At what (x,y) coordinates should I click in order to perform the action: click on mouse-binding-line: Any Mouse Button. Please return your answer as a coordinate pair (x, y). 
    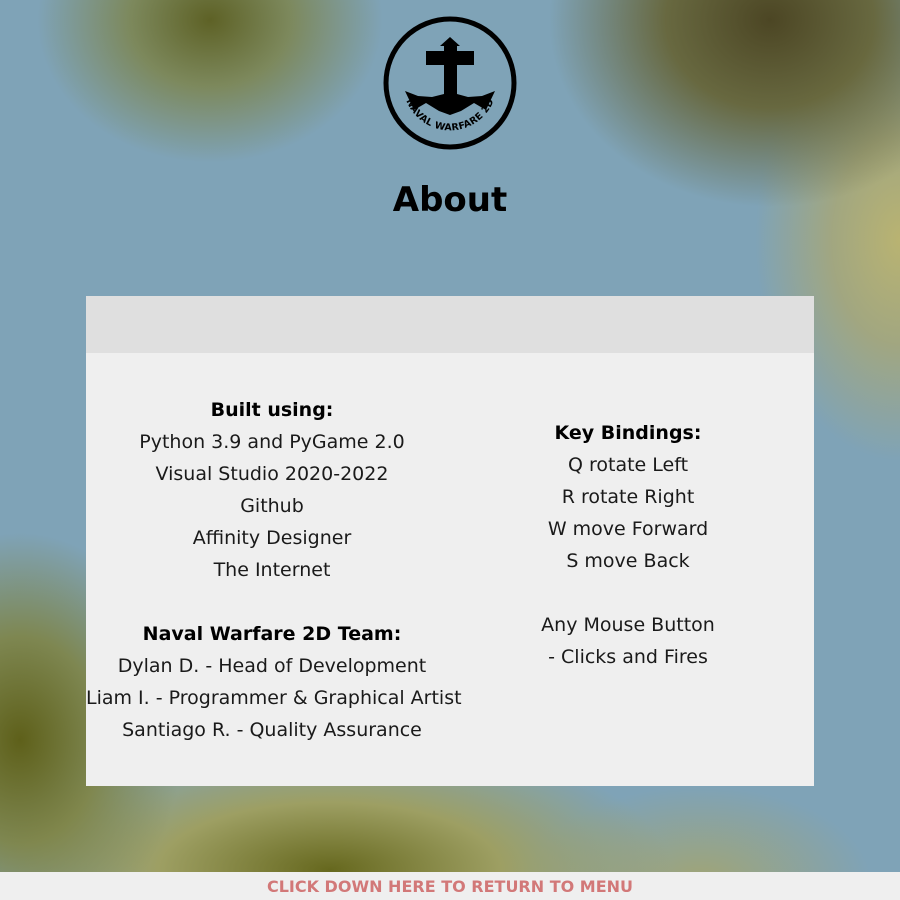
    Looking at the image, I should click on (628, 625).